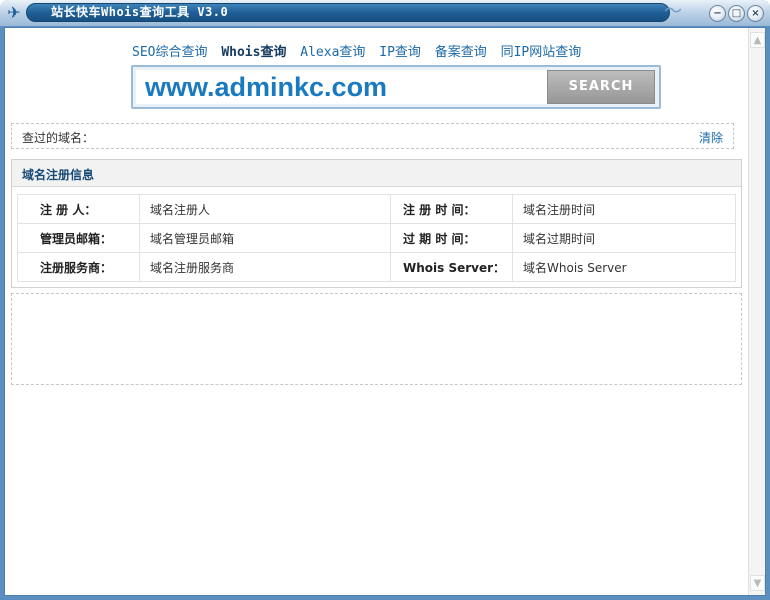  I want to click on airplane-icon: ✈, so click(14, 12).